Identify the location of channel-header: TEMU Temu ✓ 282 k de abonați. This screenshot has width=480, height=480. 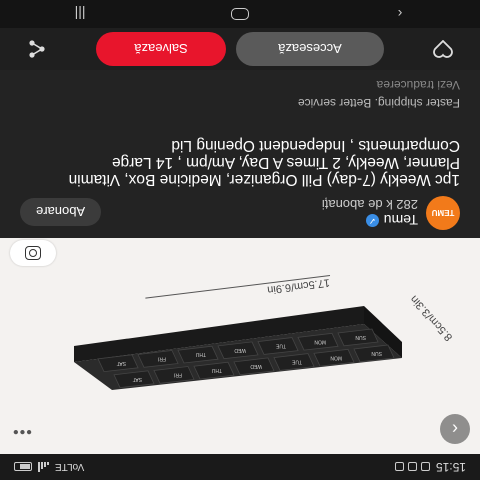
(391, 213).